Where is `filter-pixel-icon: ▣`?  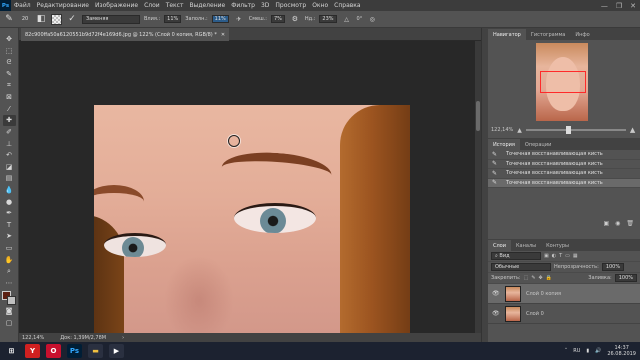 filter-pixel-icon: ▣ is located at coordinates (546, 256).